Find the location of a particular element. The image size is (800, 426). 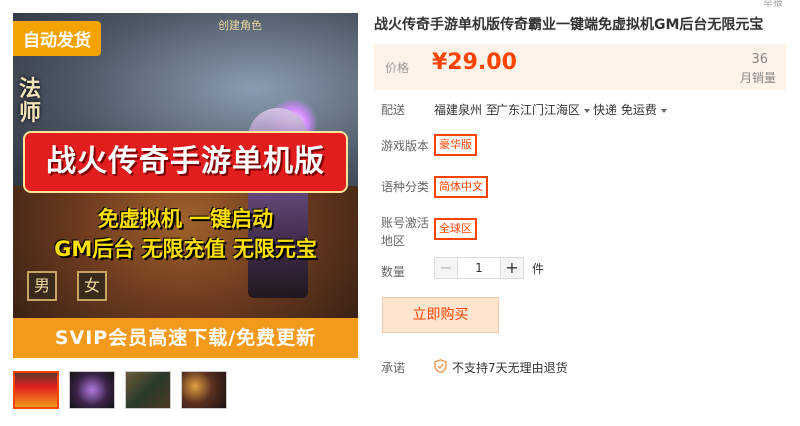

quantity-stepper: − 1 + 件 is located at coordinates (489, 268).